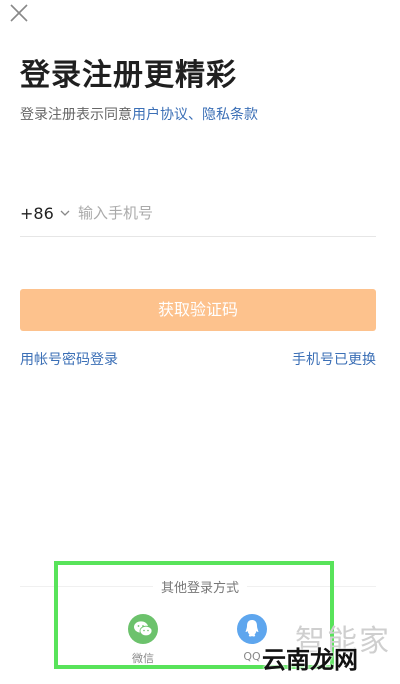 The height and width of the screenshot is (684, 400). What do you see at coordinates (37, 213) in the screenshot?
I see `country-code-select: +86` at bounding box center [37, 213].